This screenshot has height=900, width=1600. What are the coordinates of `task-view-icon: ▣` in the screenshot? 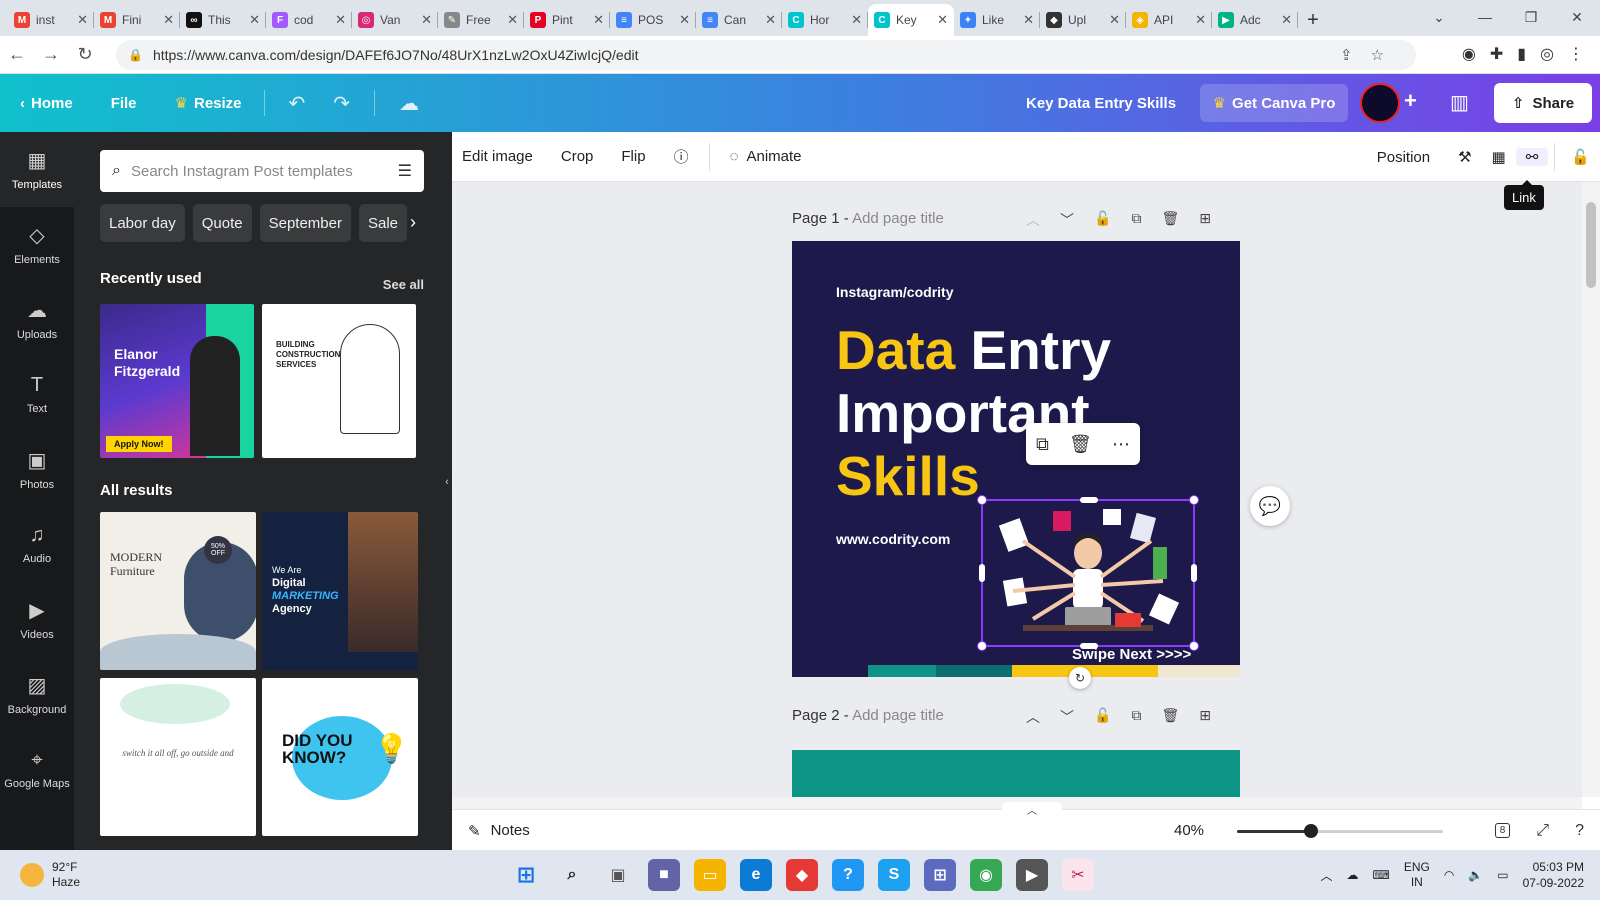 It's located at (618, 875).